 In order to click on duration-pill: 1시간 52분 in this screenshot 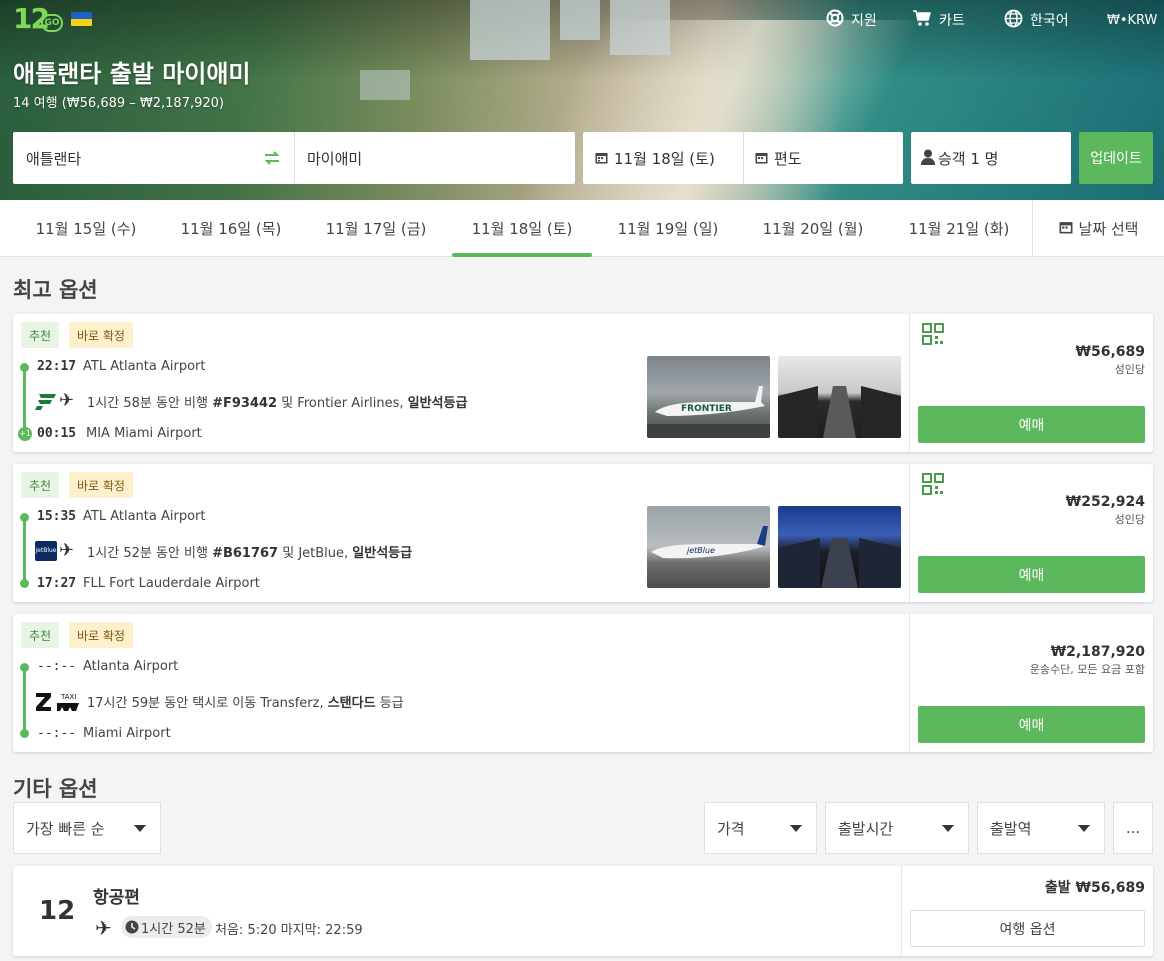, I will do `click(166, 927)`.